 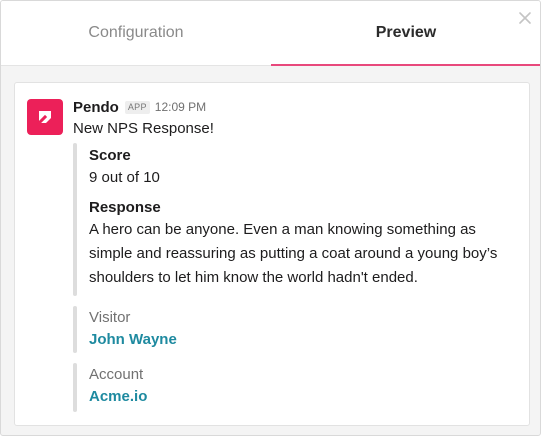 I want to click on close-icon, so click(x=525, y=18).